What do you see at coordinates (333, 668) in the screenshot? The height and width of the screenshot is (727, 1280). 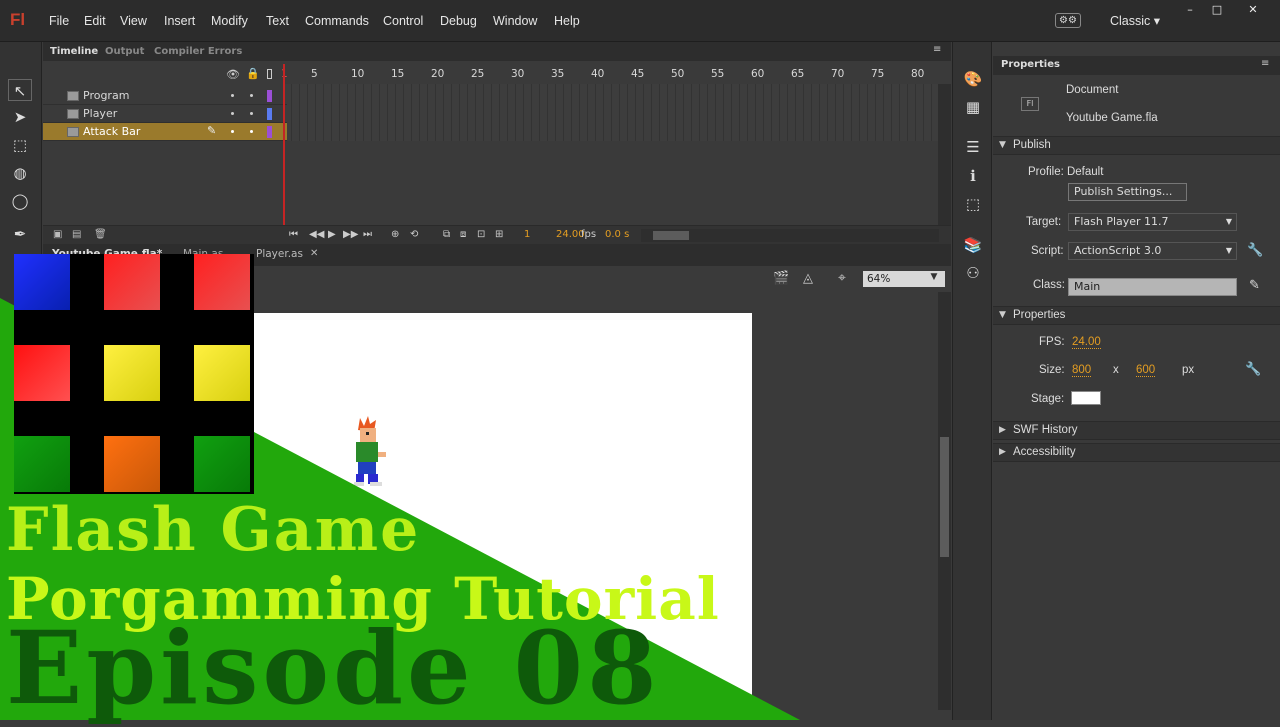 I see `overlay-title-line3: Episode 08` at bounding box center [333, 668].